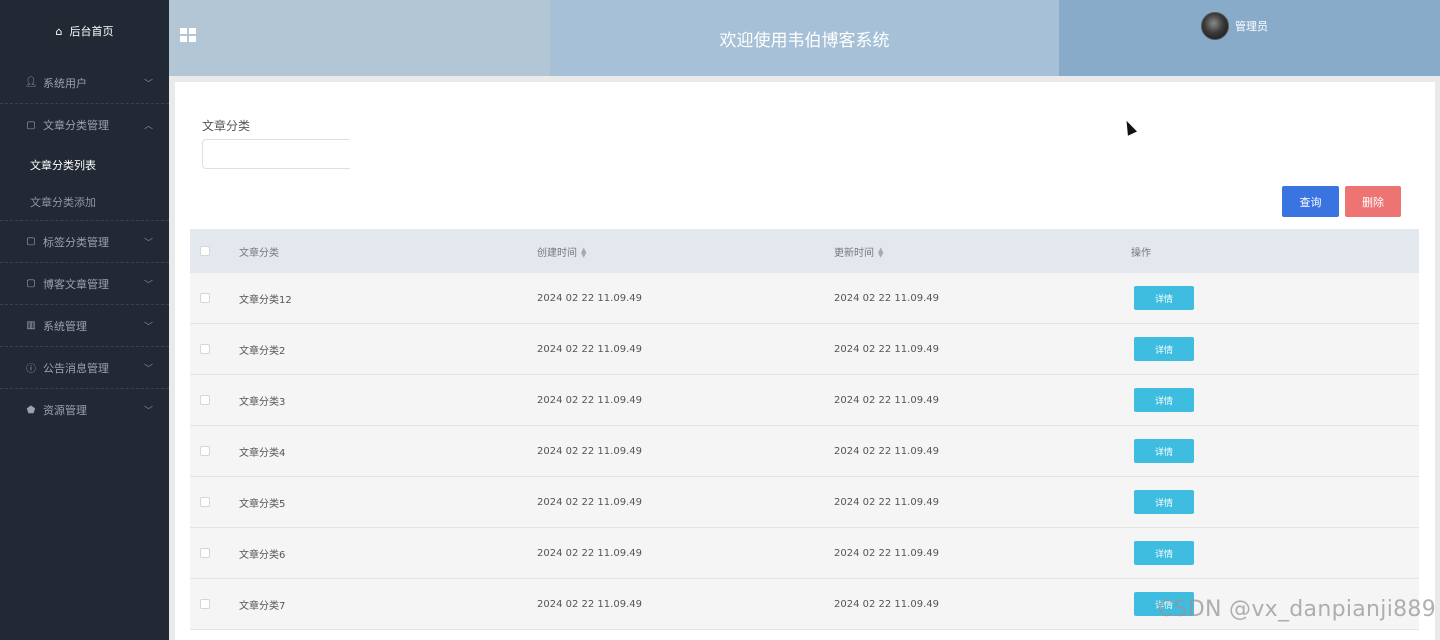 Image resolution: width=1440 pixels, height=640 pixels. Describe the element at coordinates (265, 300) in the screenshot. I see `row-name: 文章分类12` at that location.